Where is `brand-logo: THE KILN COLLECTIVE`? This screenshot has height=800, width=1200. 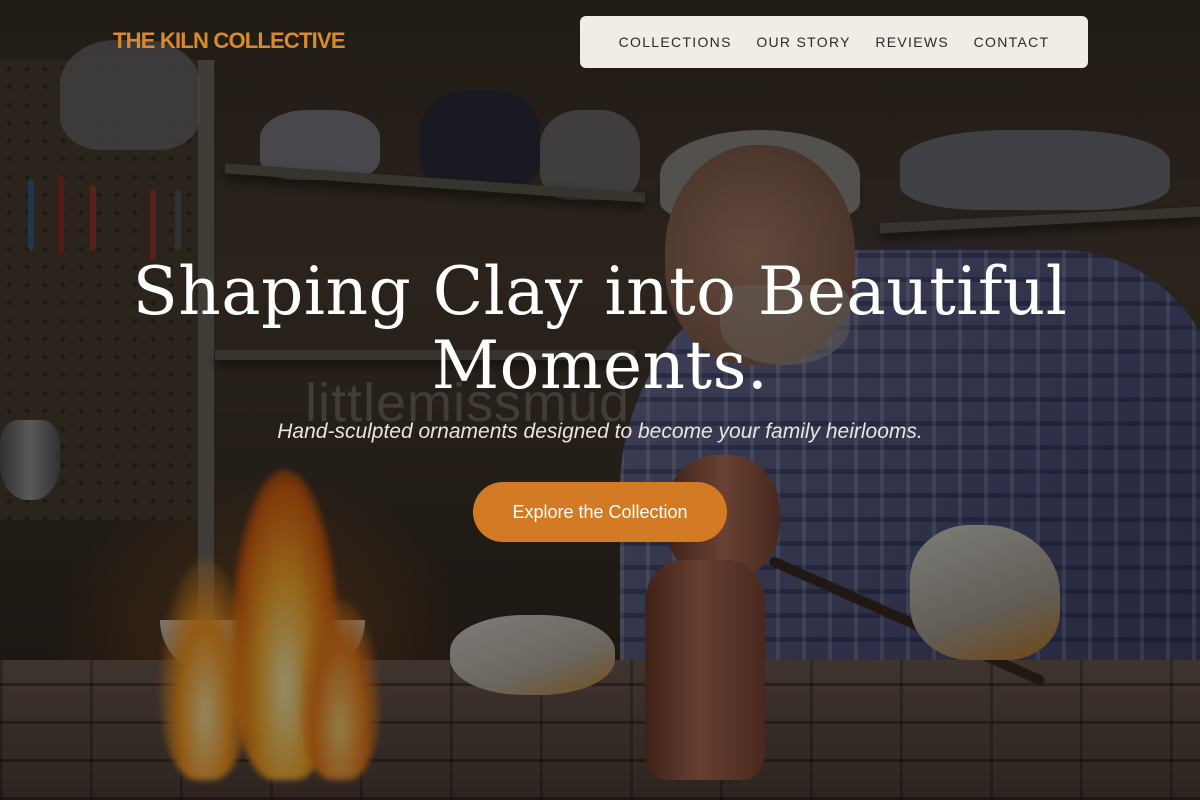
brand-logo: THE KILN COLLECTIVE is located at coordinates (229, 41).